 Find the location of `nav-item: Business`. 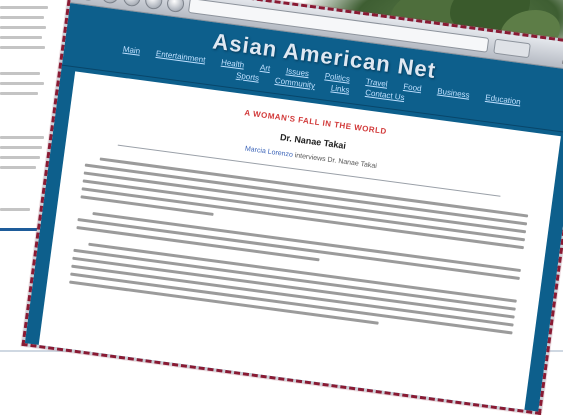

nav-item: Business is located at coordinates (453, 93).